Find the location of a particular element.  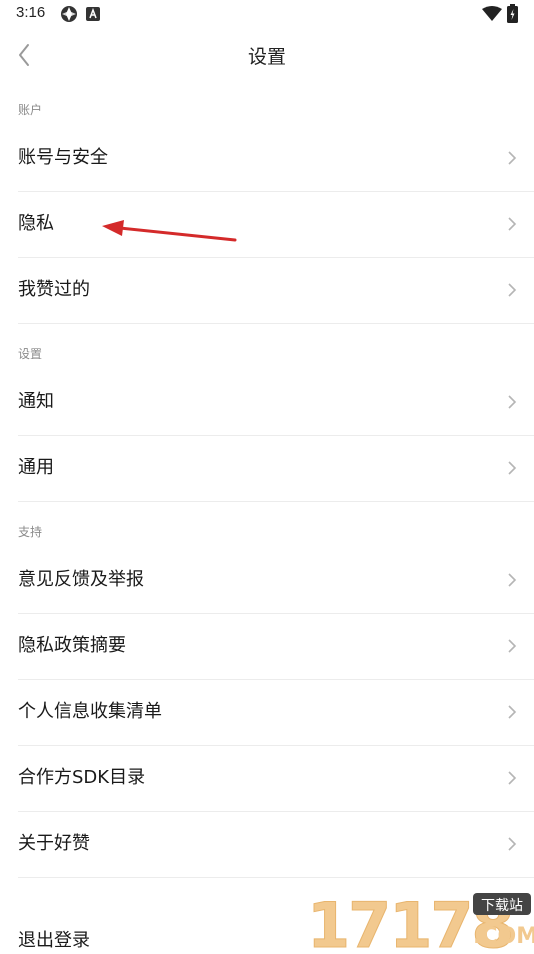

settings-item-notifications: 通知 is located at coordinates (276, 403).